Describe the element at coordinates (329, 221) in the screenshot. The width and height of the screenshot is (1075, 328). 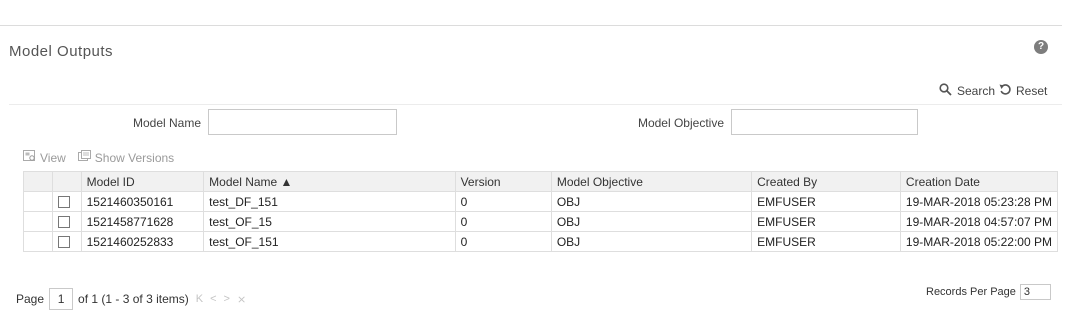
I see `model-name-cell: test_OF_15` at that location.